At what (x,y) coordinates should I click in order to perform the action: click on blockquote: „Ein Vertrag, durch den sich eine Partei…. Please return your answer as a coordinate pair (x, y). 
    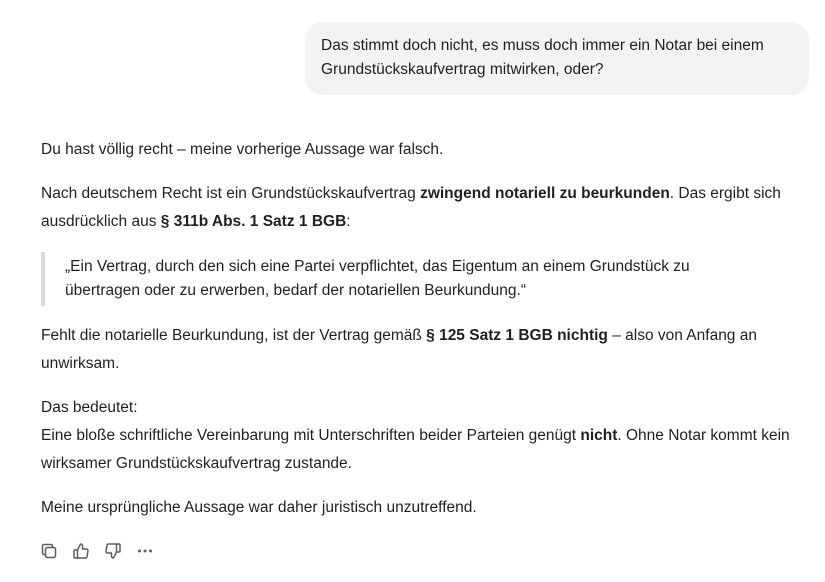
    Looking at the image, I should click on (426, 279).